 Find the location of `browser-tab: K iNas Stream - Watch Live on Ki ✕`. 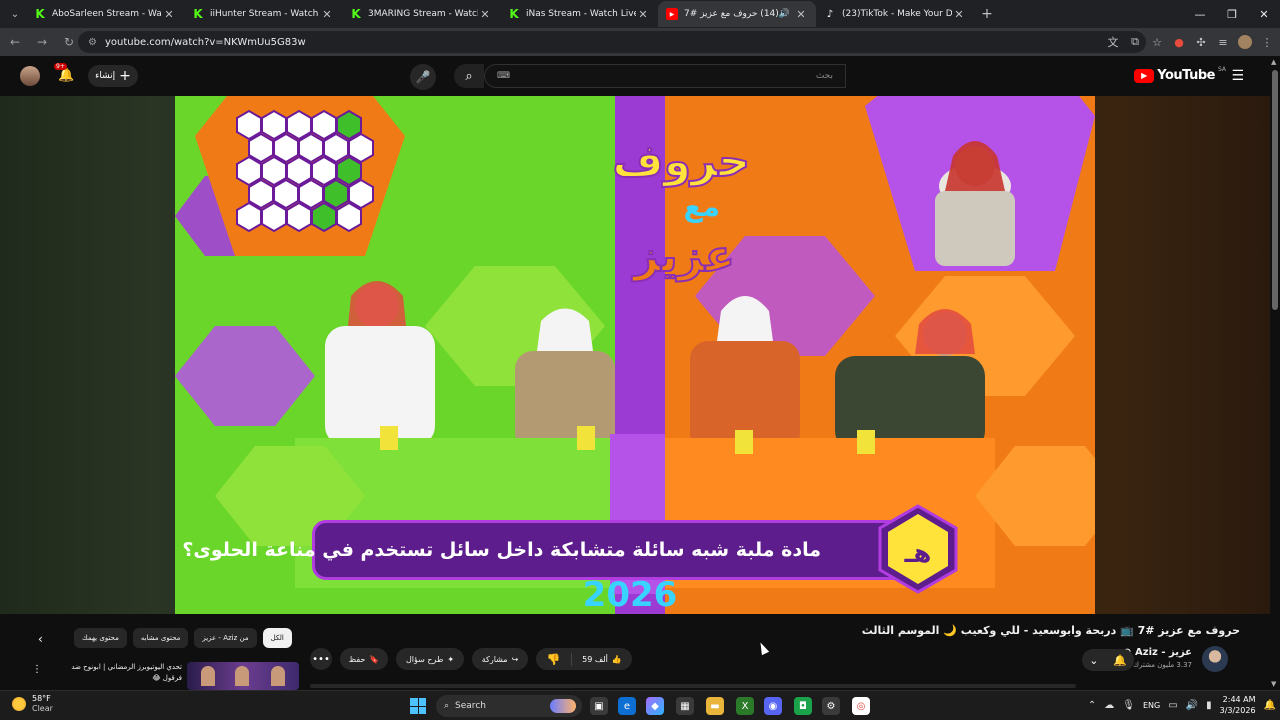

browser-tab: K iNas Stream - Watch Live on Ki ✕ is located at coordinates (579, 14).